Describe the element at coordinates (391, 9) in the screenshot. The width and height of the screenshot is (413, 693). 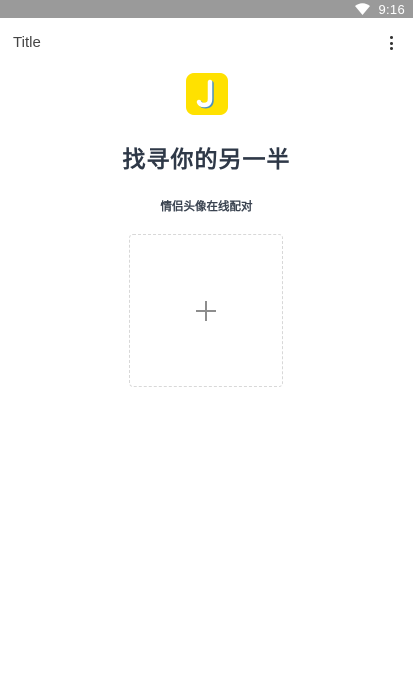
I see `status-time: 9:16` at that location.